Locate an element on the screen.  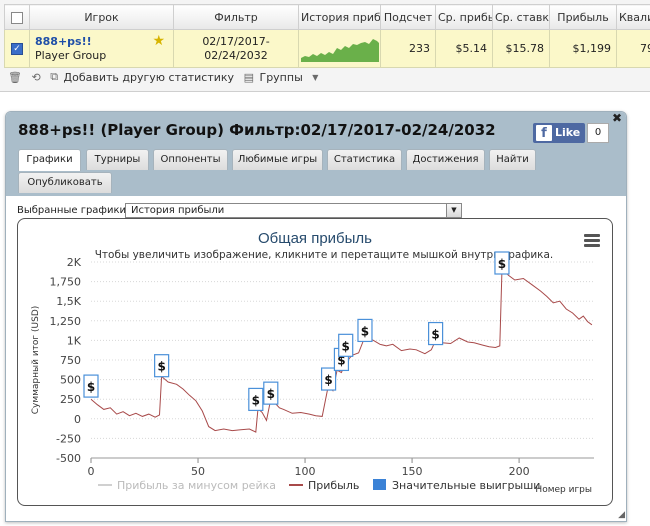
x-tick-label: 150 is located at coordinates (412, 471).